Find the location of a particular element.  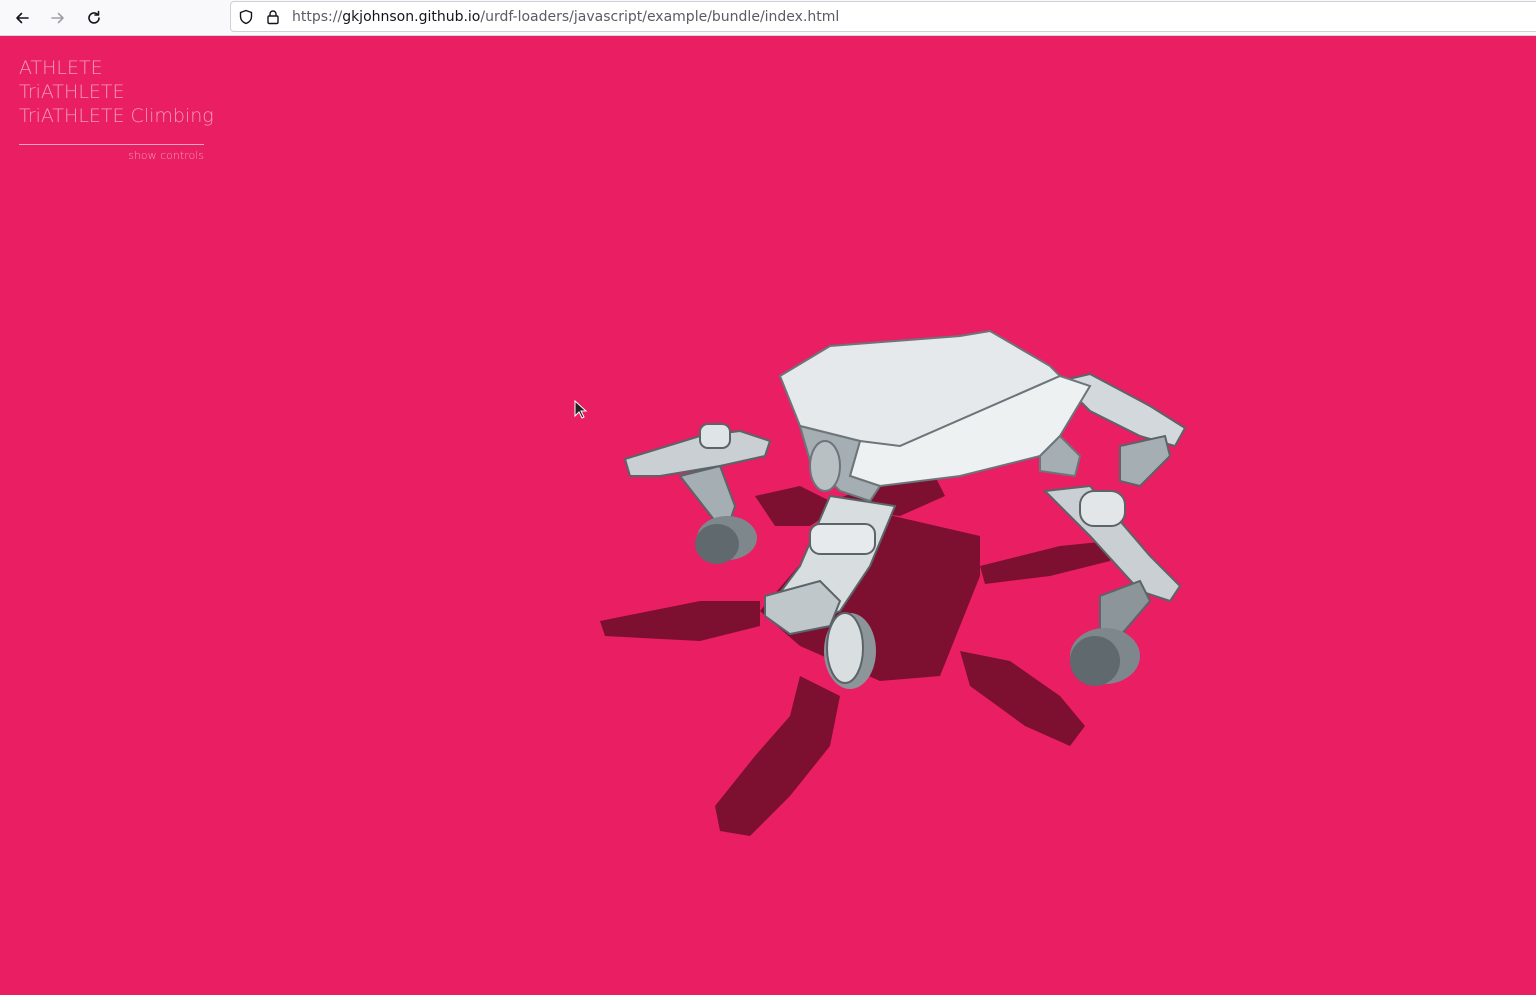

forward-arrow-icon is located at coordinates (57, 18).